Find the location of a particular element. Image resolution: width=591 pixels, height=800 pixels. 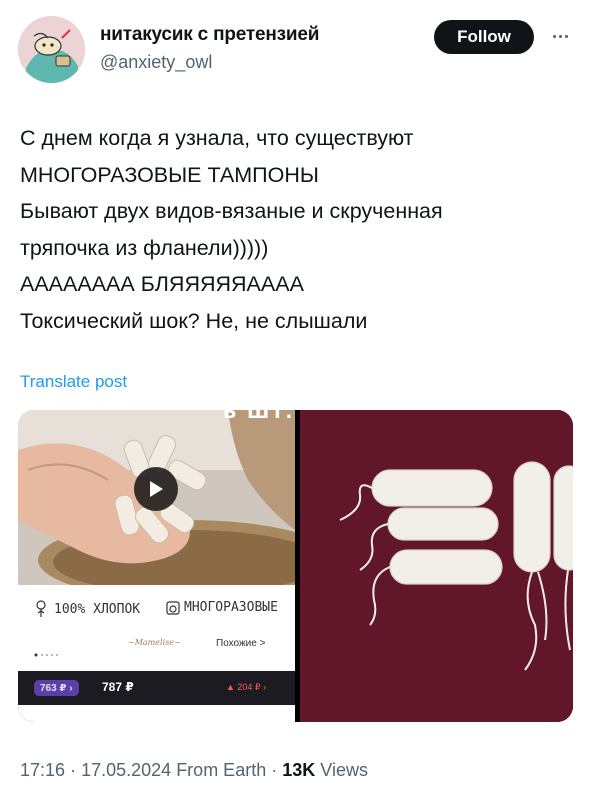

avatar is located at coordinates (51, 49).